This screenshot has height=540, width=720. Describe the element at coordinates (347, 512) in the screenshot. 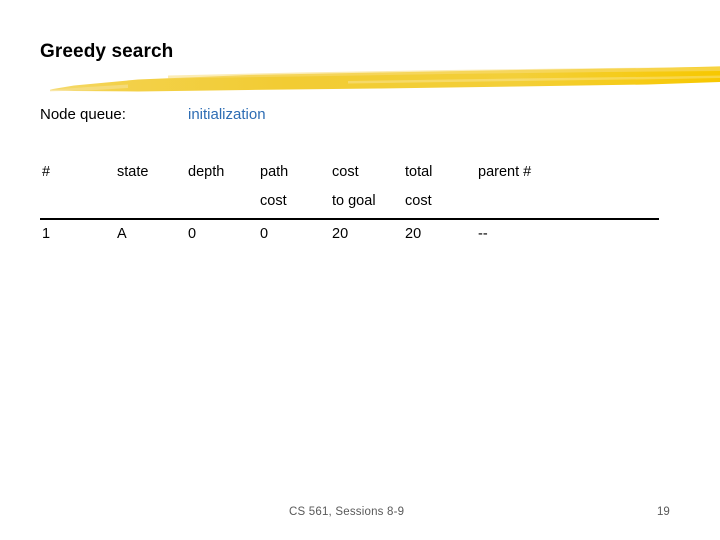

I see `footer-course-label: CS 561, Sessions 8-9` at that location.